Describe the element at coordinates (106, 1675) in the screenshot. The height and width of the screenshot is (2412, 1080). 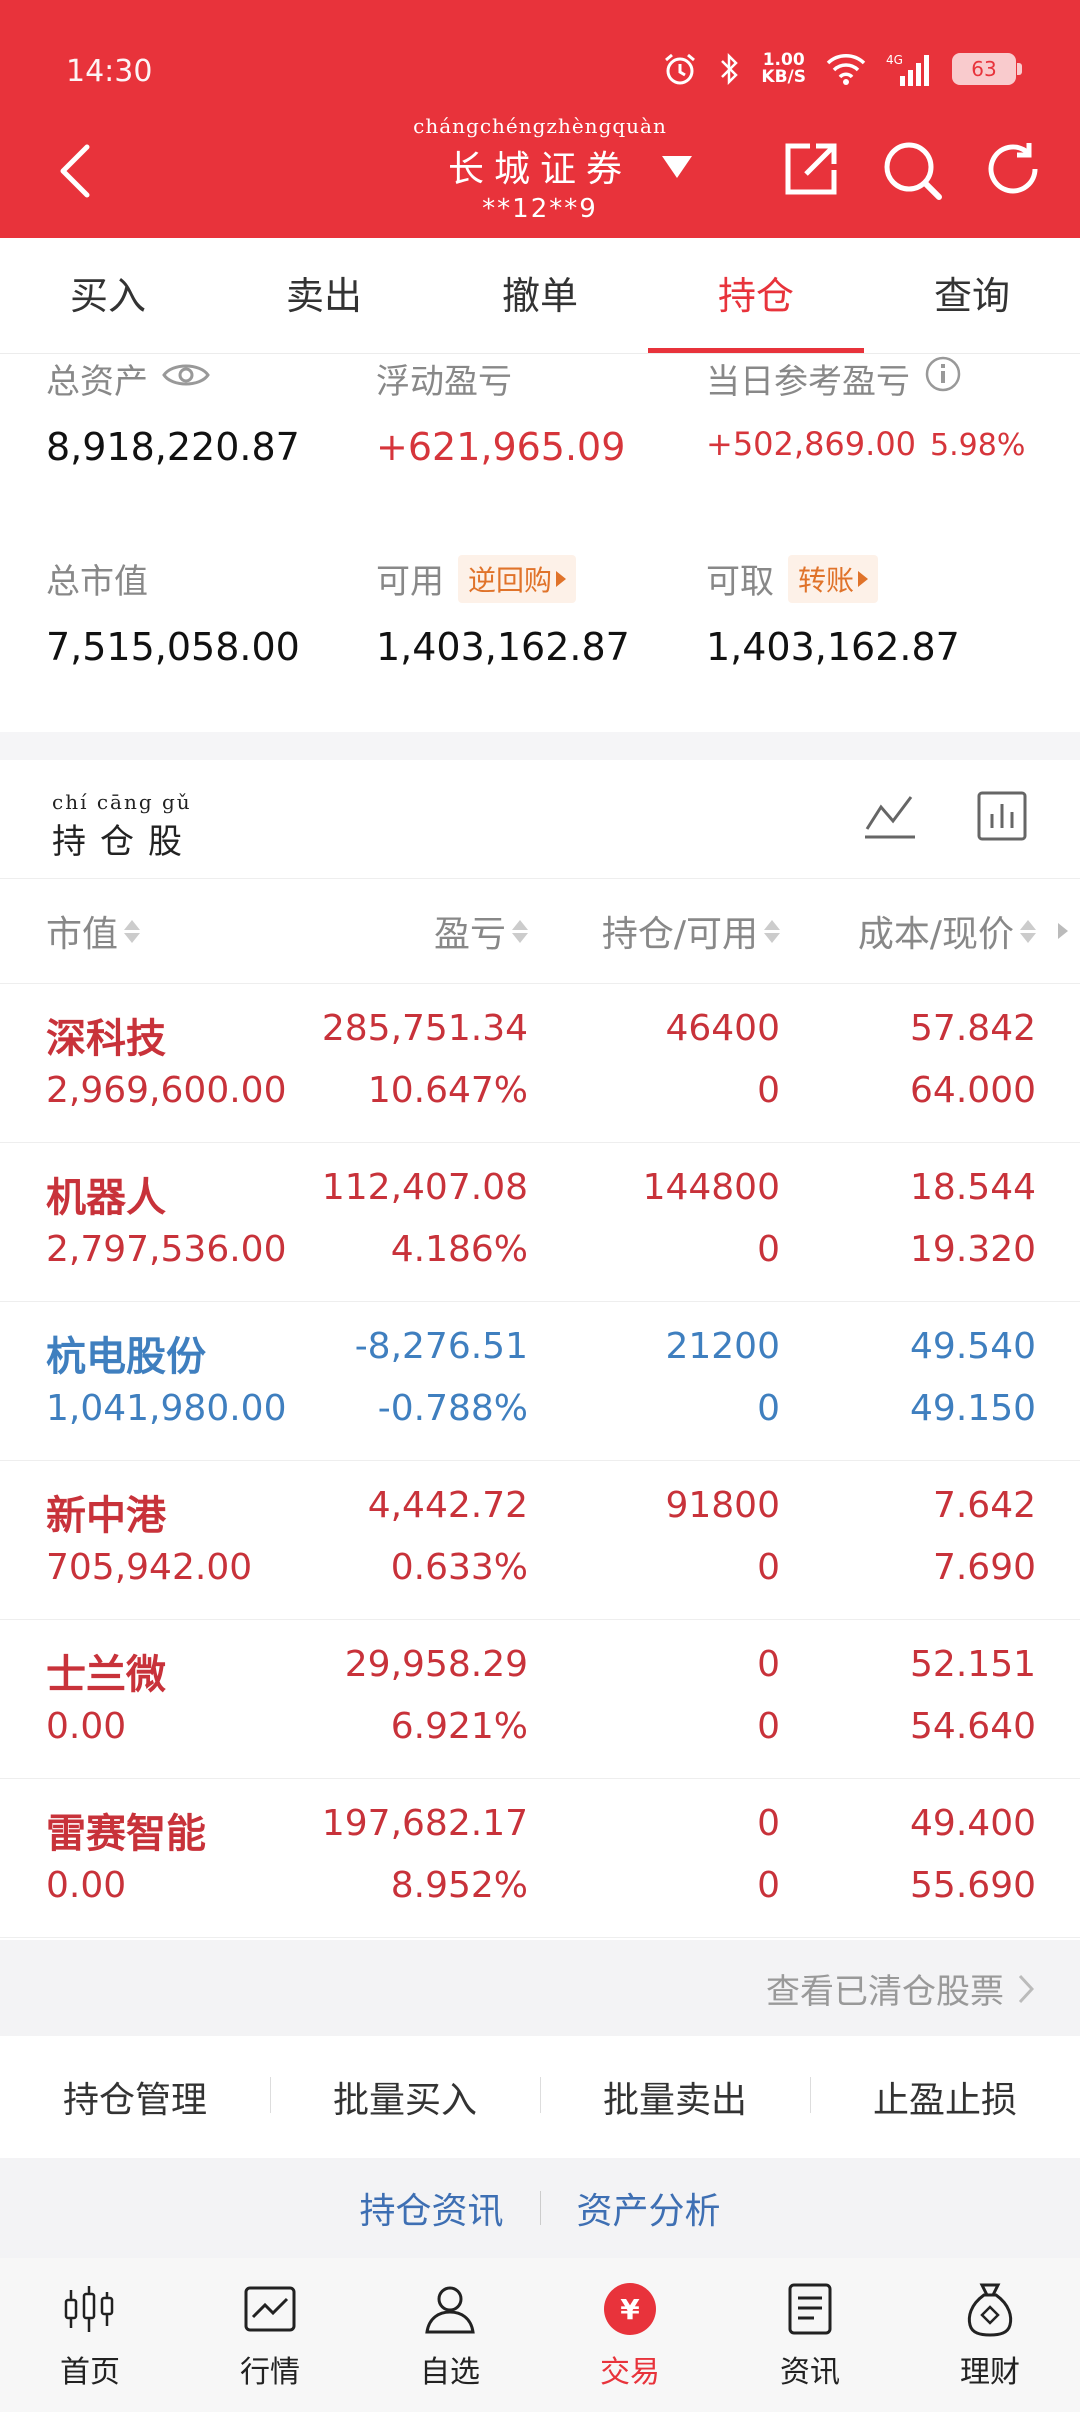
I see `stock-name: 士兰微` at that location.